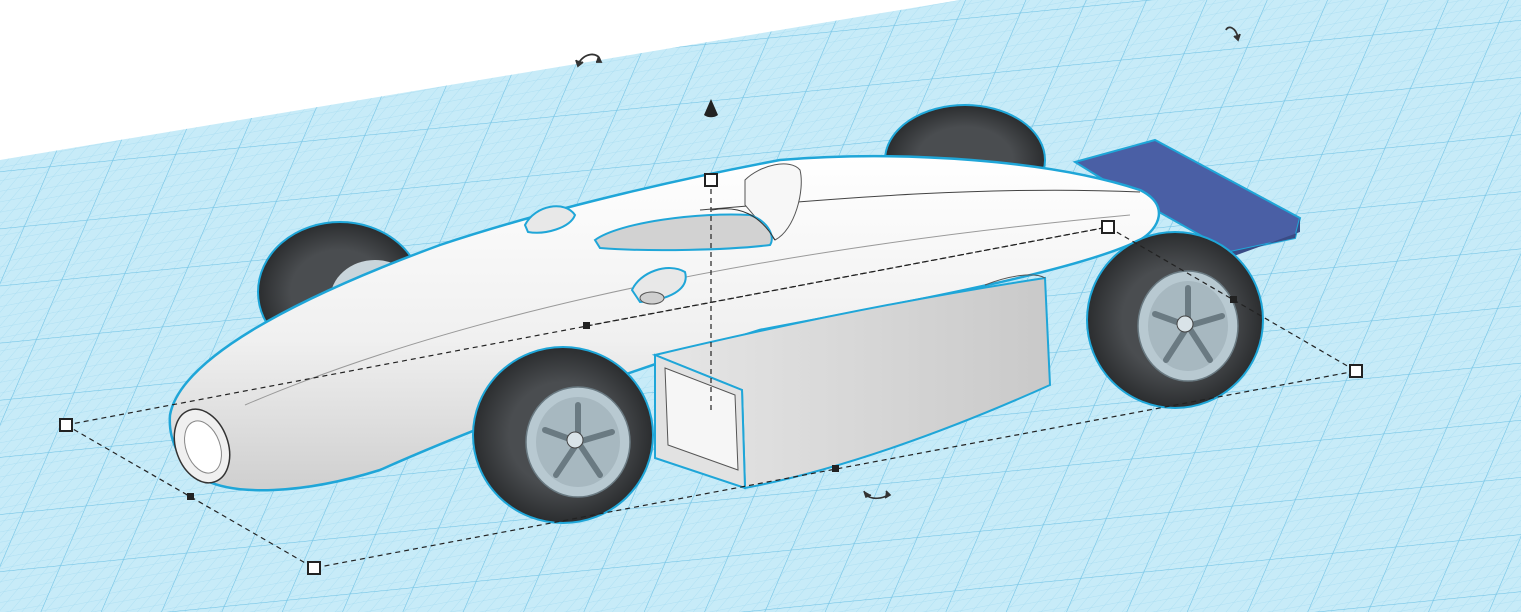 The width and height of the screenshot is (1521, 612). Describe the element at coordinates (314, 568) in the screenshot. I see `resize-handle-front-right` at that location.